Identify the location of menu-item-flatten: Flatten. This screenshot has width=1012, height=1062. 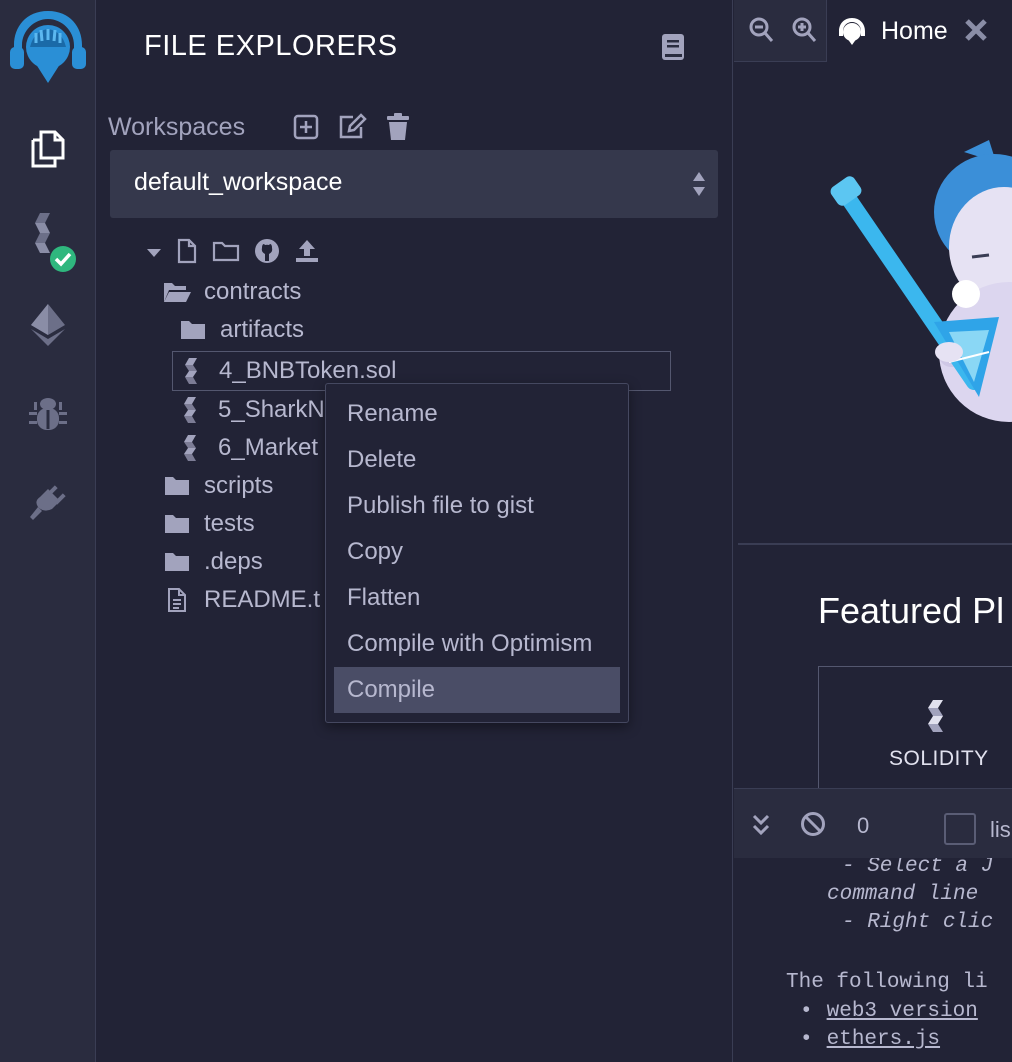
(477, 598).